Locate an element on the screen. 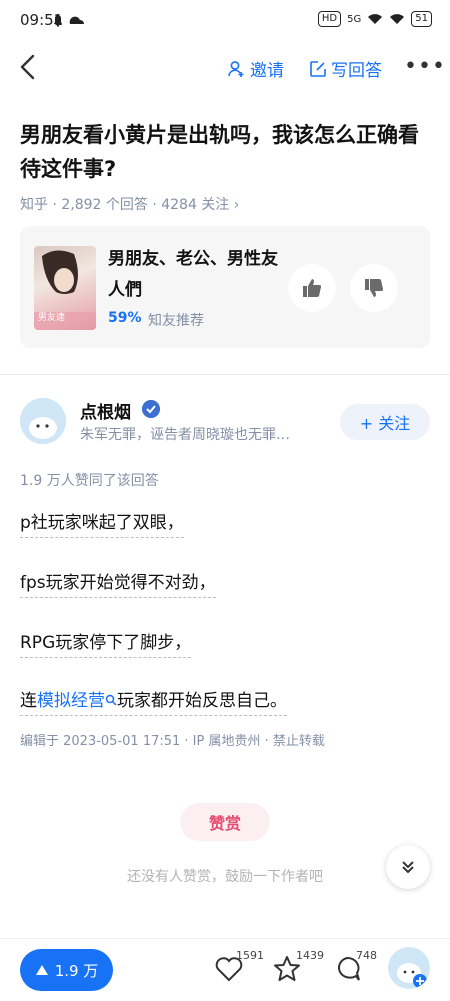  reward-hint: 还没有人赞赏，鼓励一下作者吧 is located at coordinates (225, 877).